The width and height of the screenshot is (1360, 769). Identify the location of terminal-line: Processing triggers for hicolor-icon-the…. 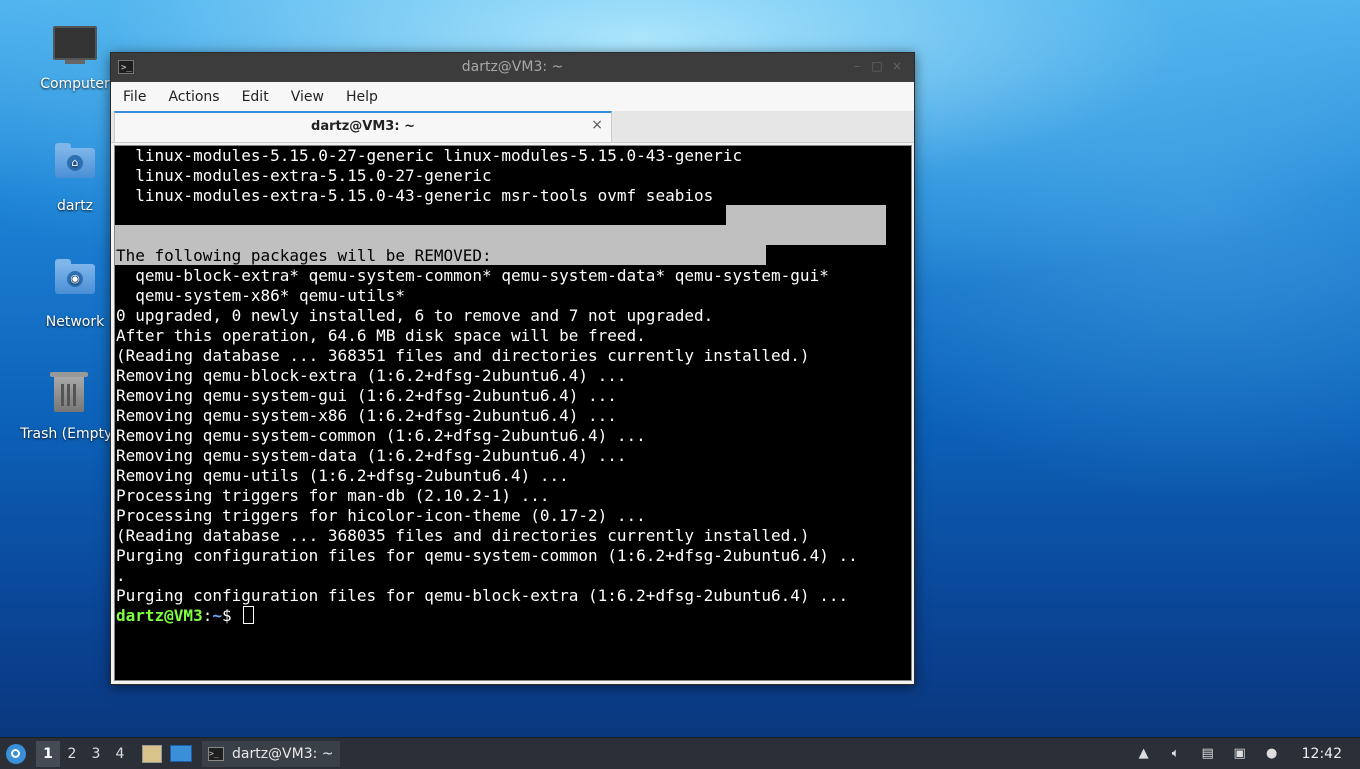
(381, 515).